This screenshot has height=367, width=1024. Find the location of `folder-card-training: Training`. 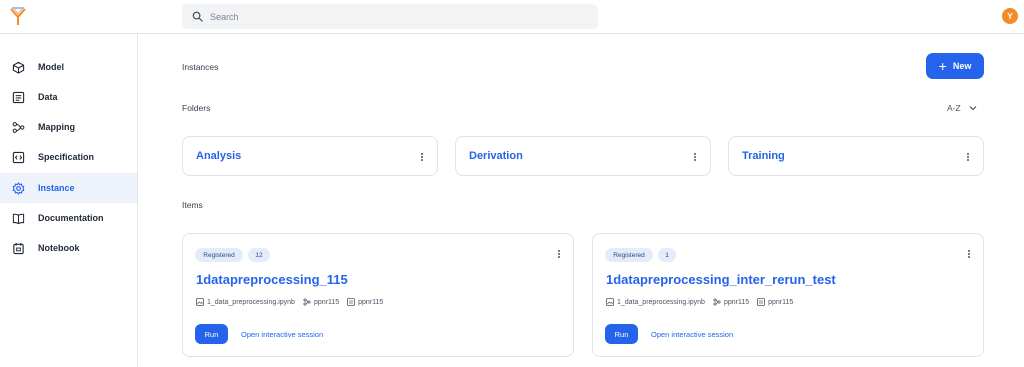

folder-card-training: Training is located at coordinates (856, 156).